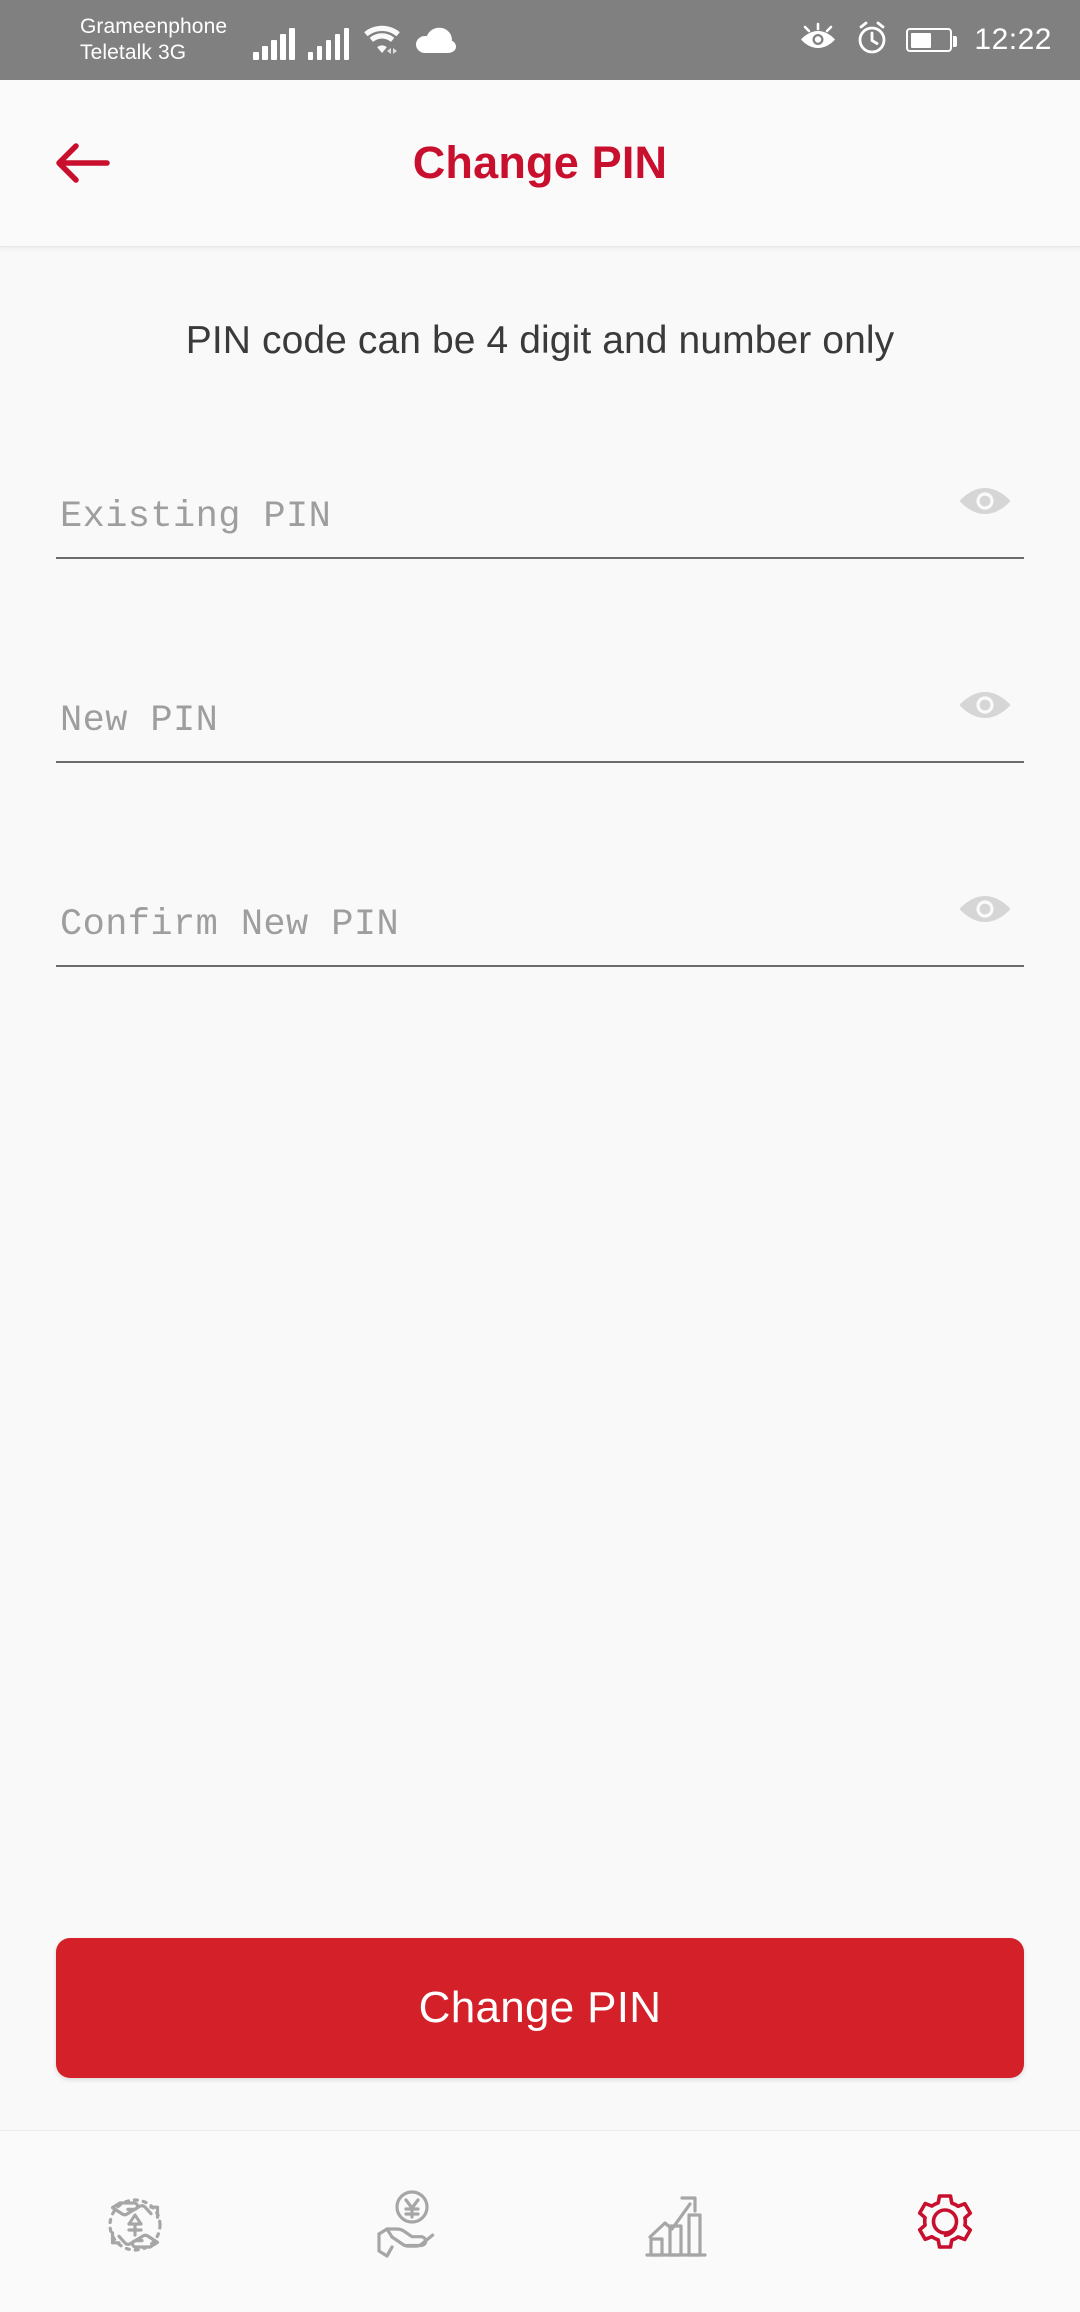 This screenshot has height=2312, width=1080. I want to click on cloud-icon, so click(436, 43).